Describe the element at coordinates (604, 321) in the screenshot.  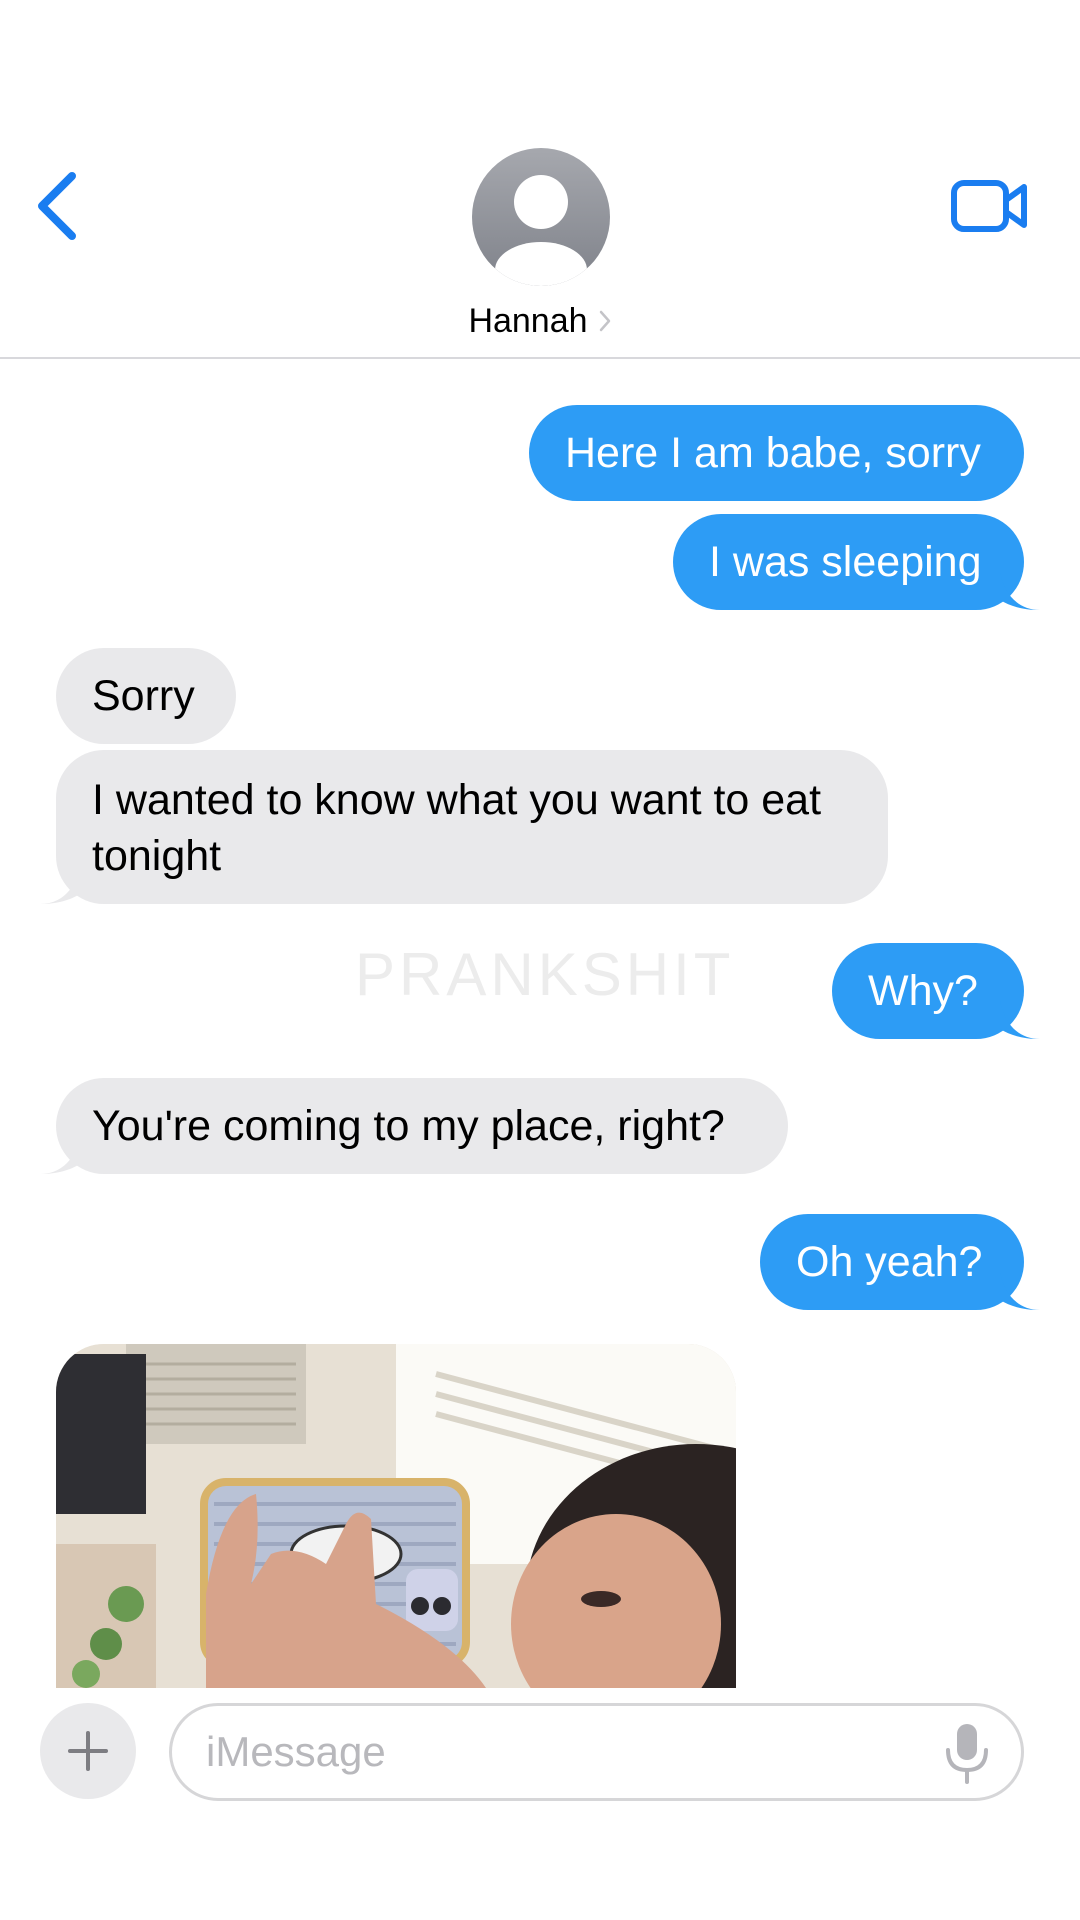
I see `chevron-right-icon` at that location.